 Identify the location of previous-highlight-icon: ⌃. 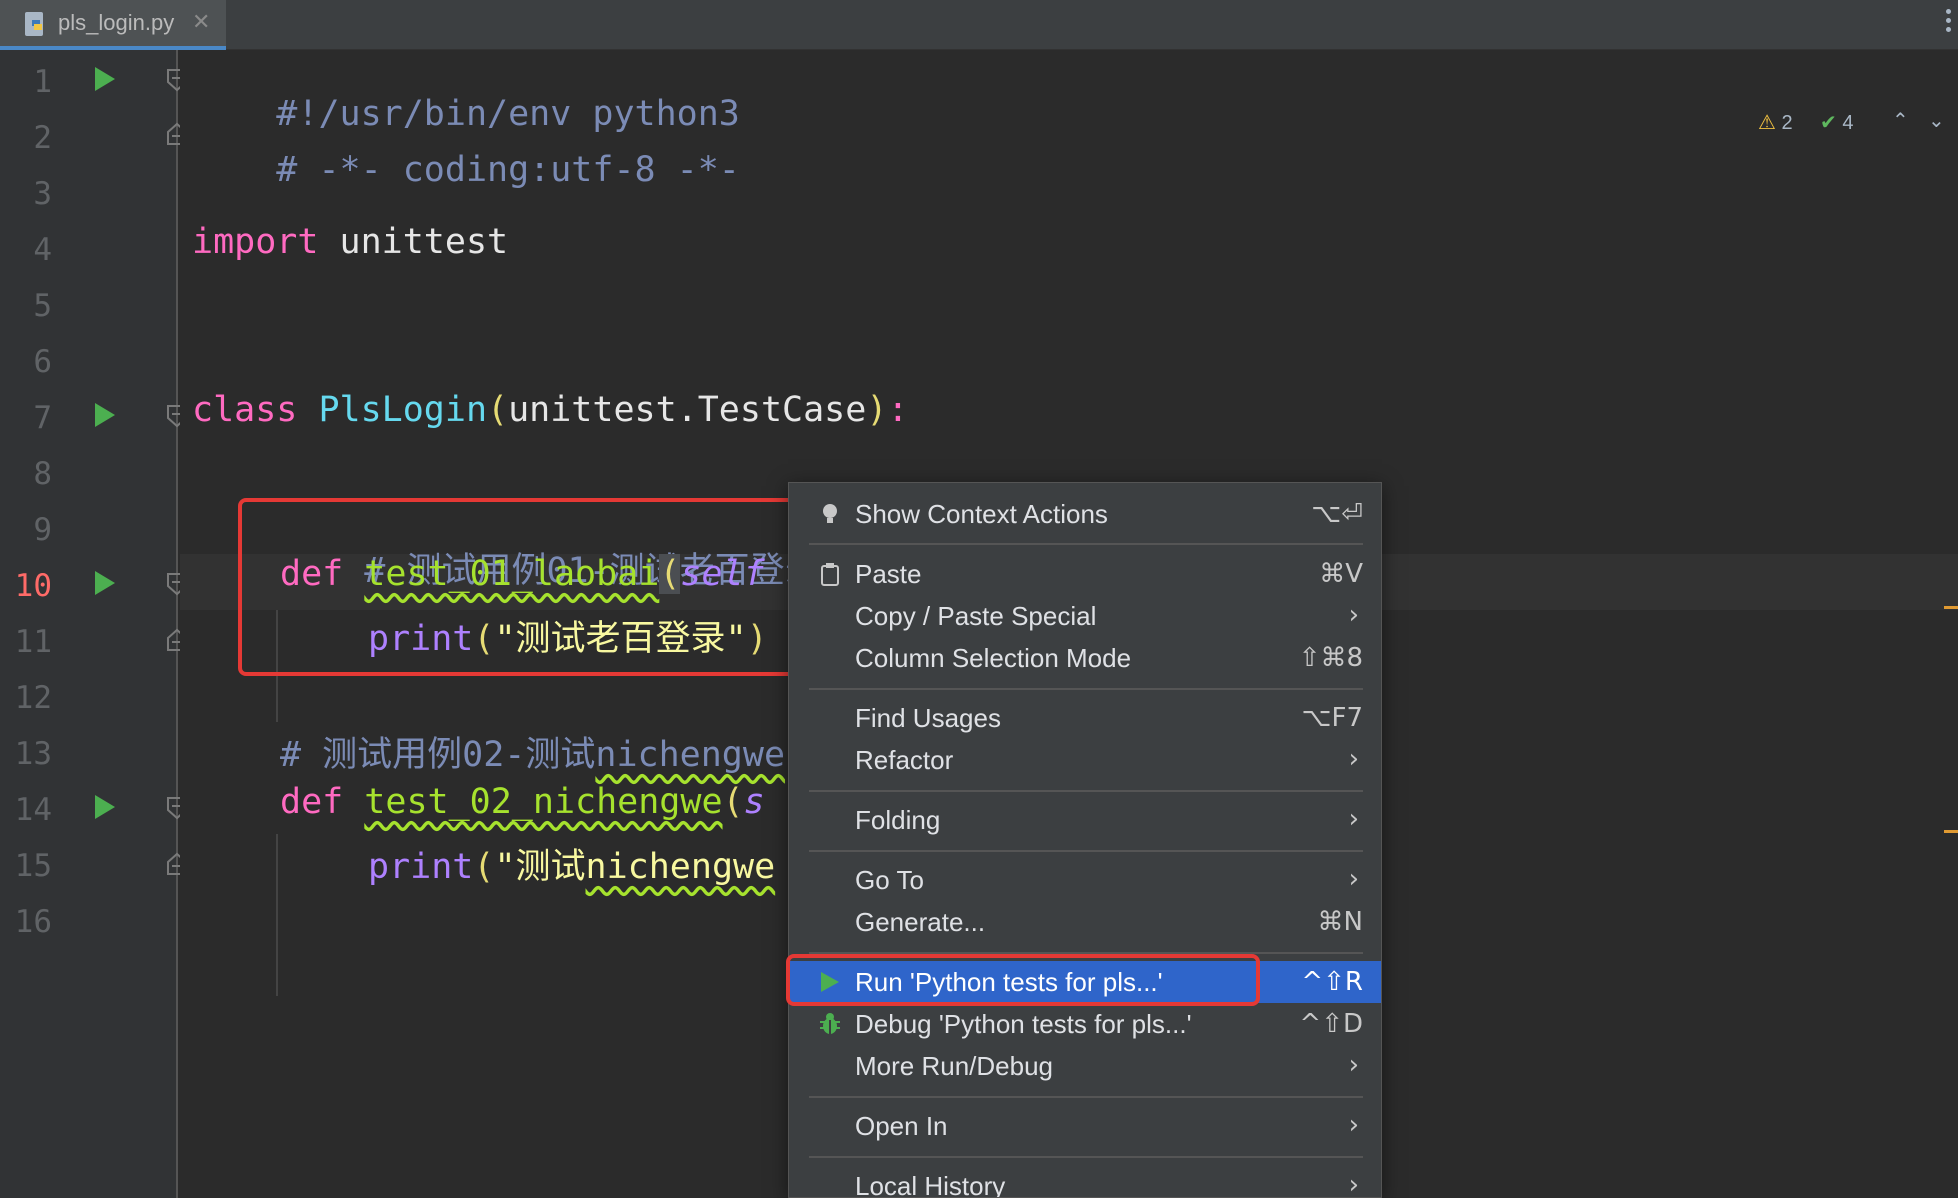
(1900, 120).